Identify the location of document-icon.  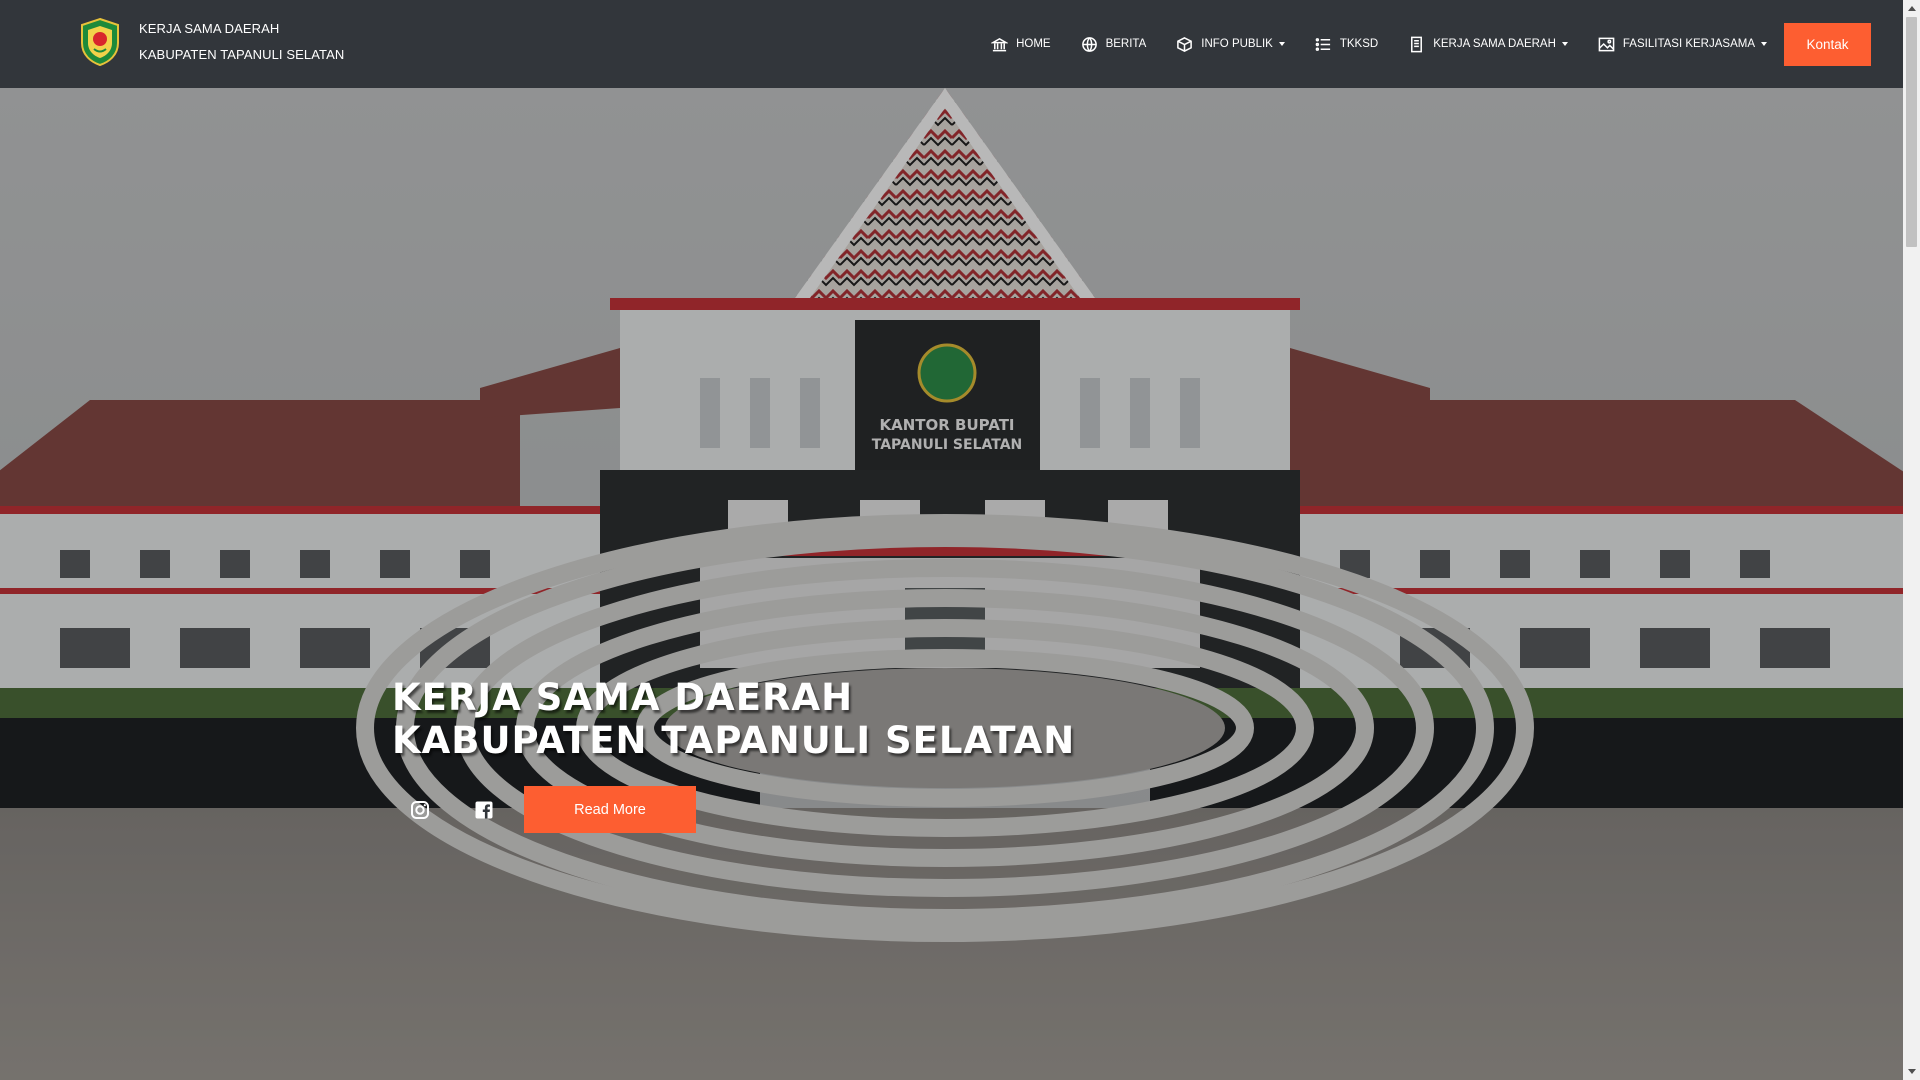
(1417, 44).